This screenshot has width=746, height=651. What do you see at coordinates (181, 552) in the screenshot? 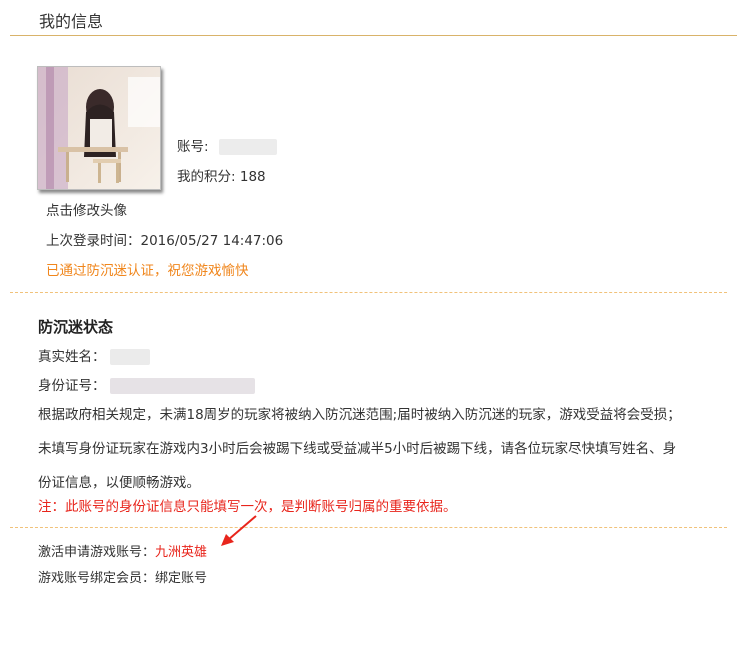
I see `activation-account-link: 九洲英雄` at bounding box center [181, 552].